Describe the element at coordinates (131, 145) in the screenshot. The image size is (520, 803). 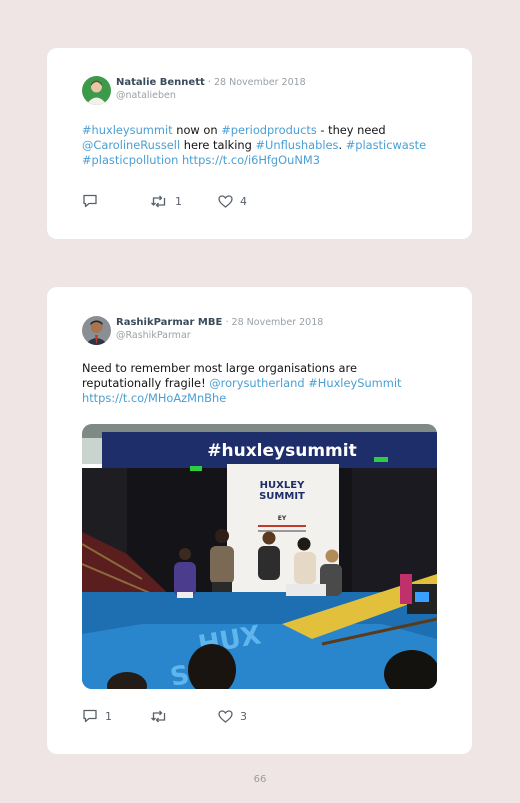
I see `mention-link: @CarolineRussell` at that location.